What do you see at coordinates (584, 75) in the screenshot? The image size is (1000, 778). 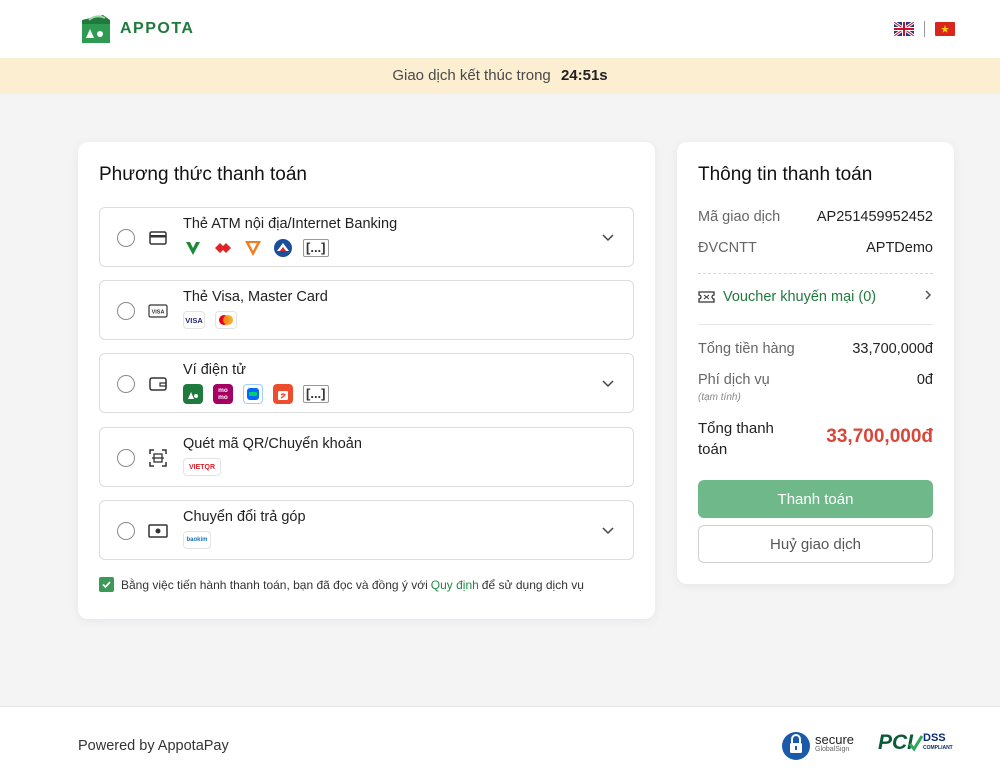 I see `countdown-value: 24:51s` at bounding box center [584, 75].